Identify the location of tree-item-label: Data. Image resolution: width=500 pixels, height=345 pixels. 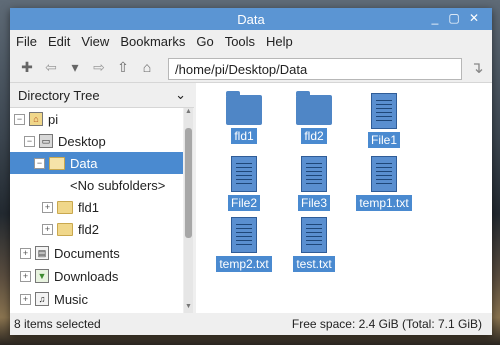
(84, 163).